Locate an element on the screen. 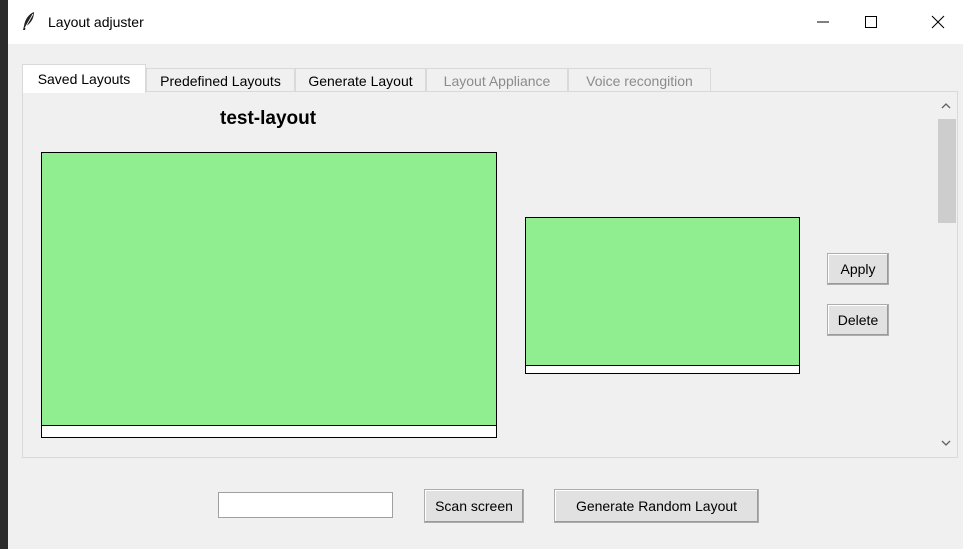  apply-button: Apply is located at coordinates (858, 269).